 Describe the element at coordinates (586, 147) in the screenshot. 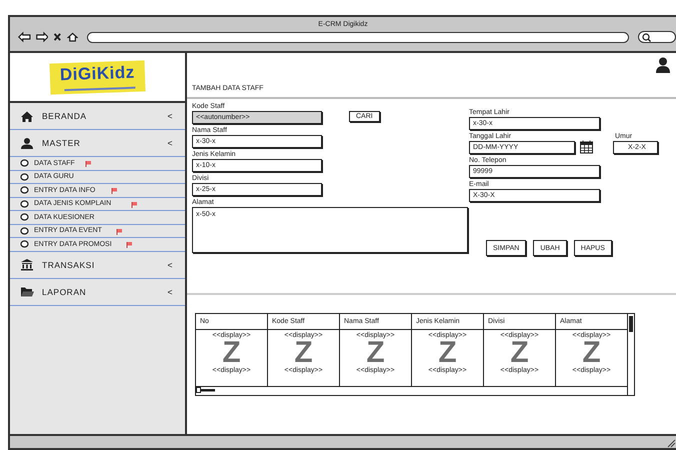

I see `calendar-icon` at that location.